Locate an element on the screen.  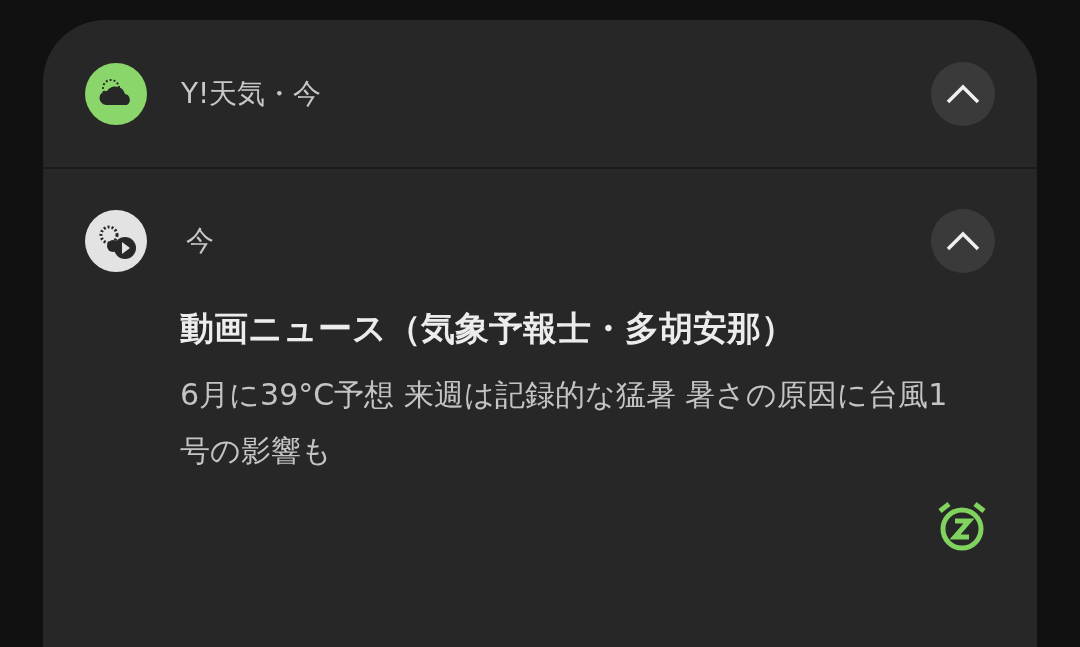
notification-title: 動画ニュース（気象予報士・多胡安那） is located at coordinates (488, 328).